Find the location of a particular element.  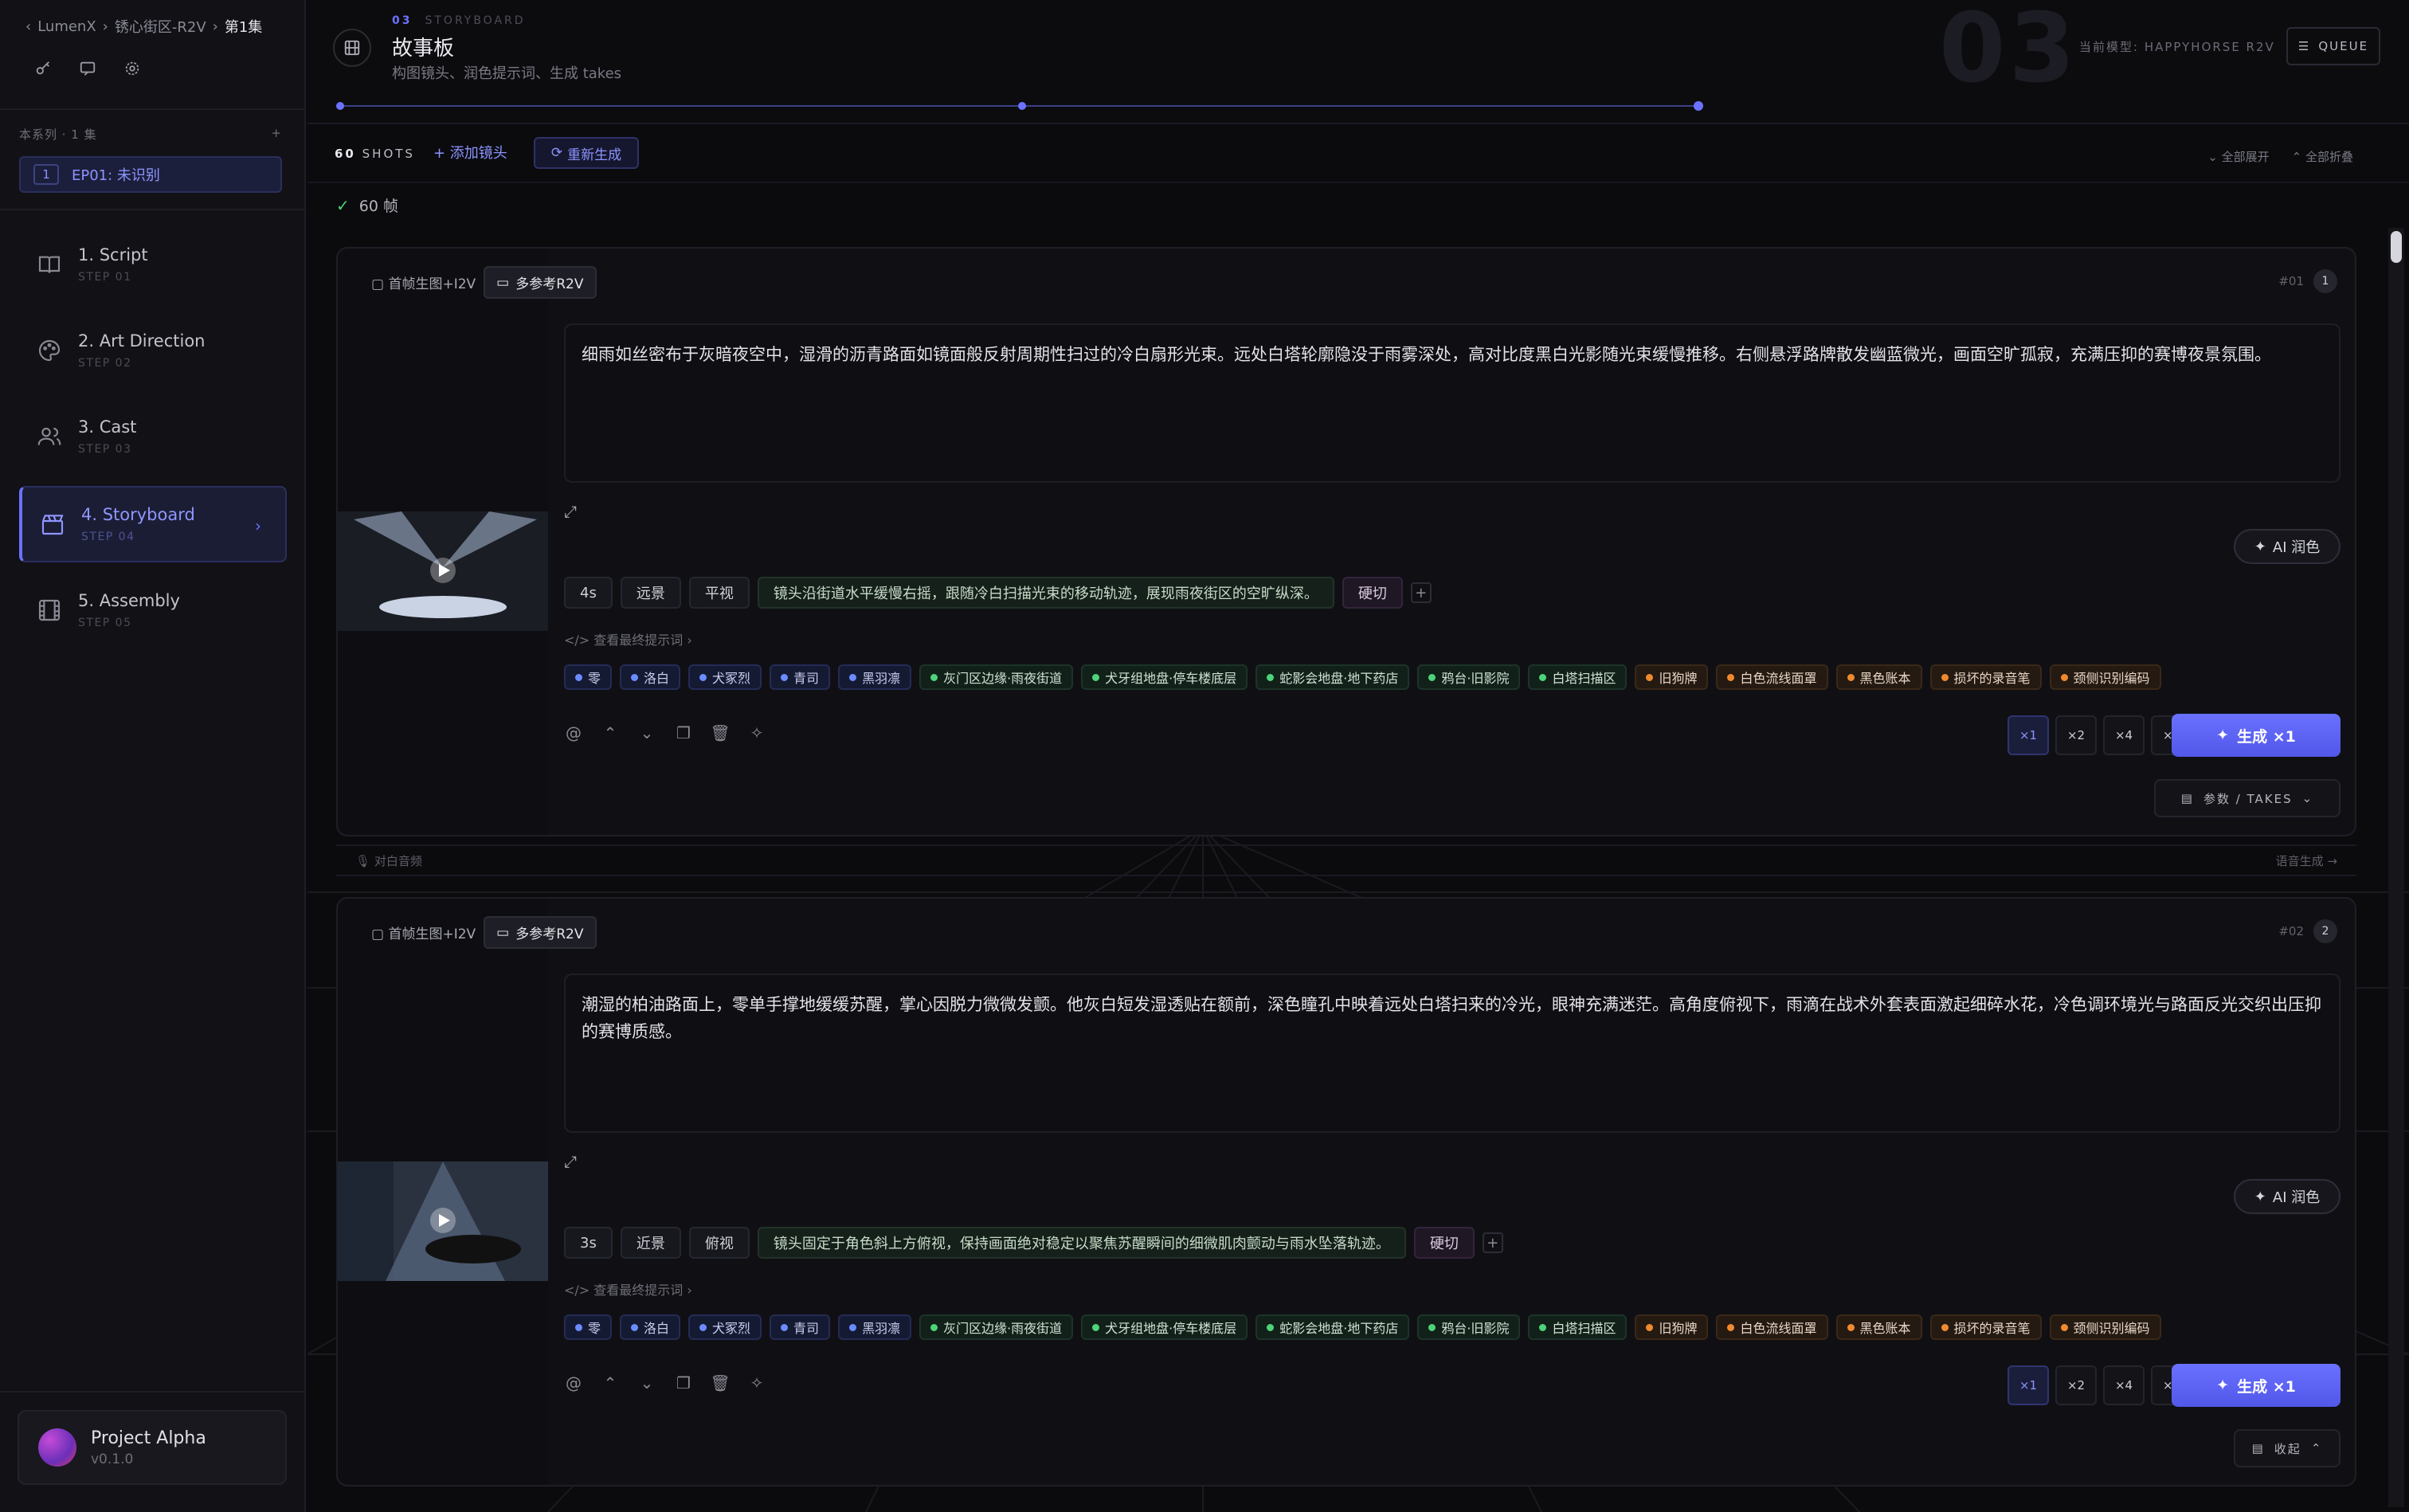

key-icon is located at coordinates (43, 68).